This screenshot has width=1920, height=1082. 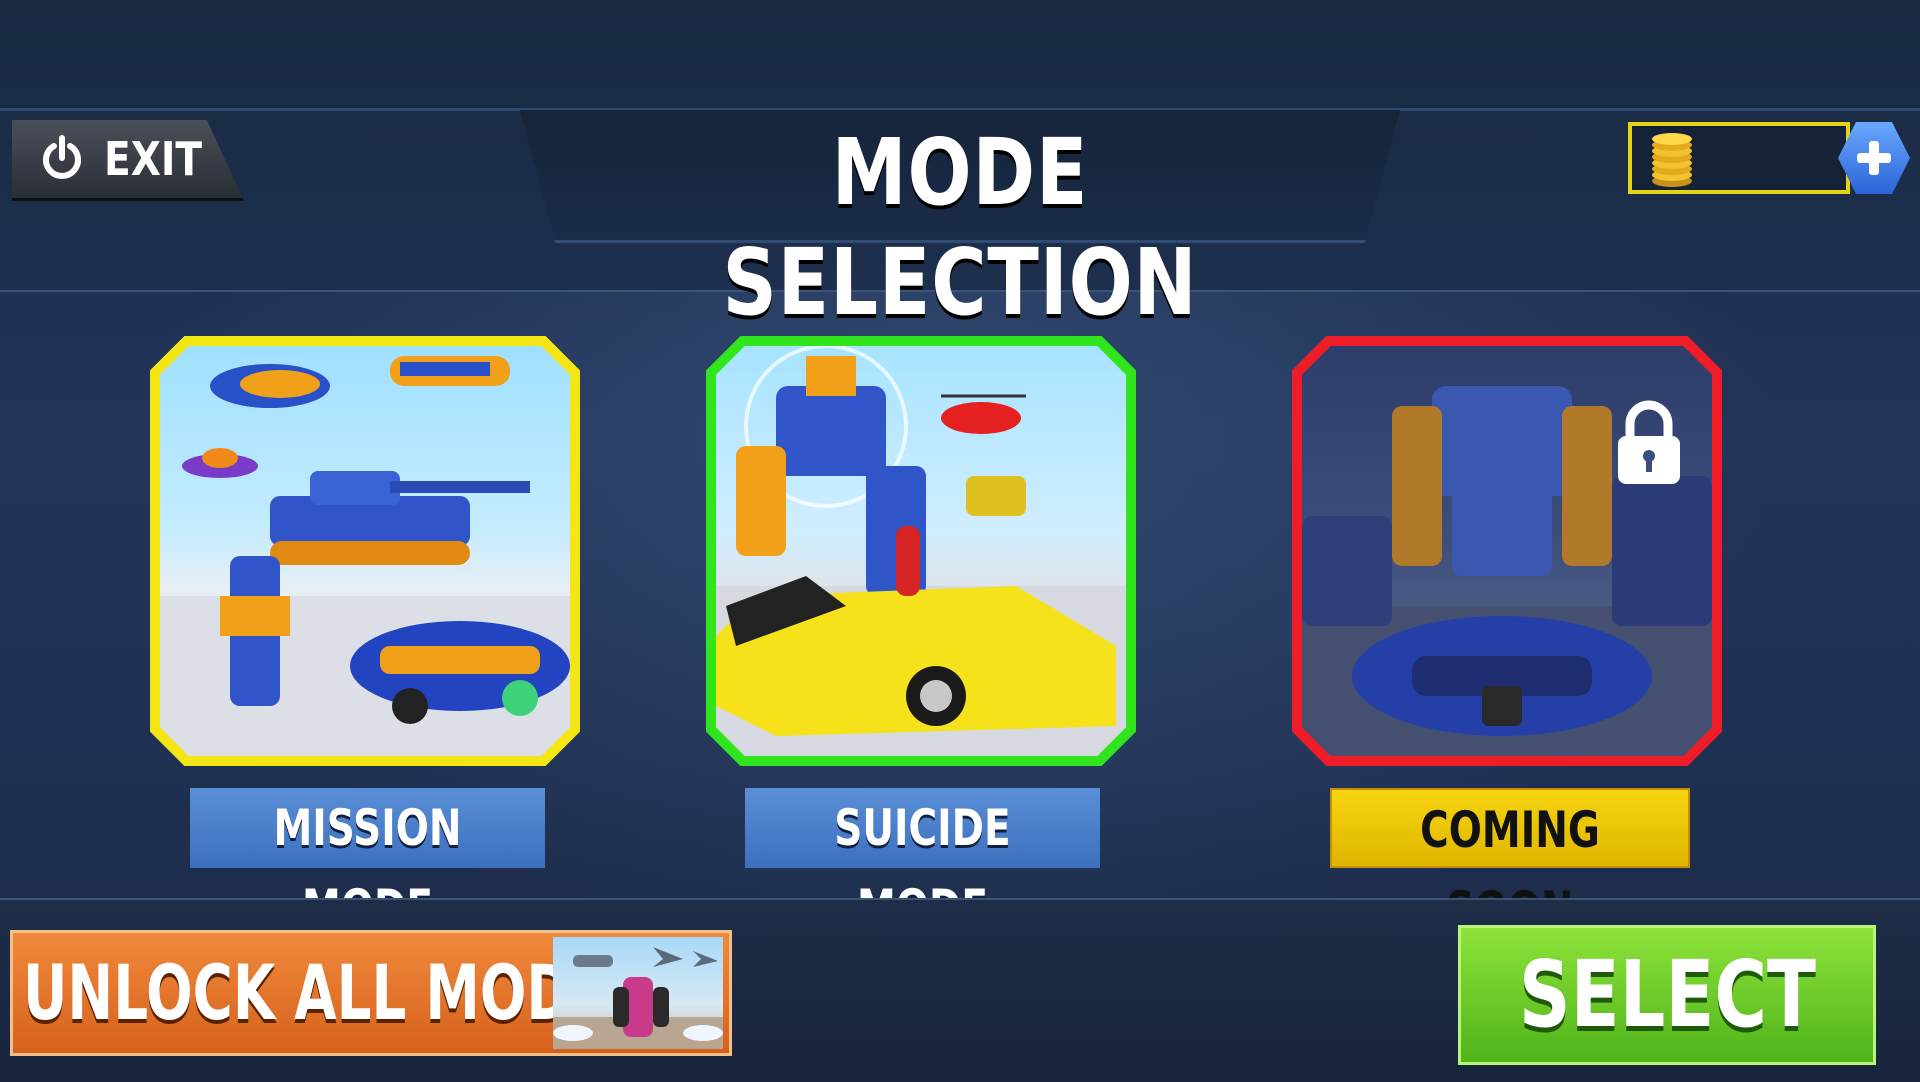 I want to click on suicide-mode-card, so click(x=921, y=551).